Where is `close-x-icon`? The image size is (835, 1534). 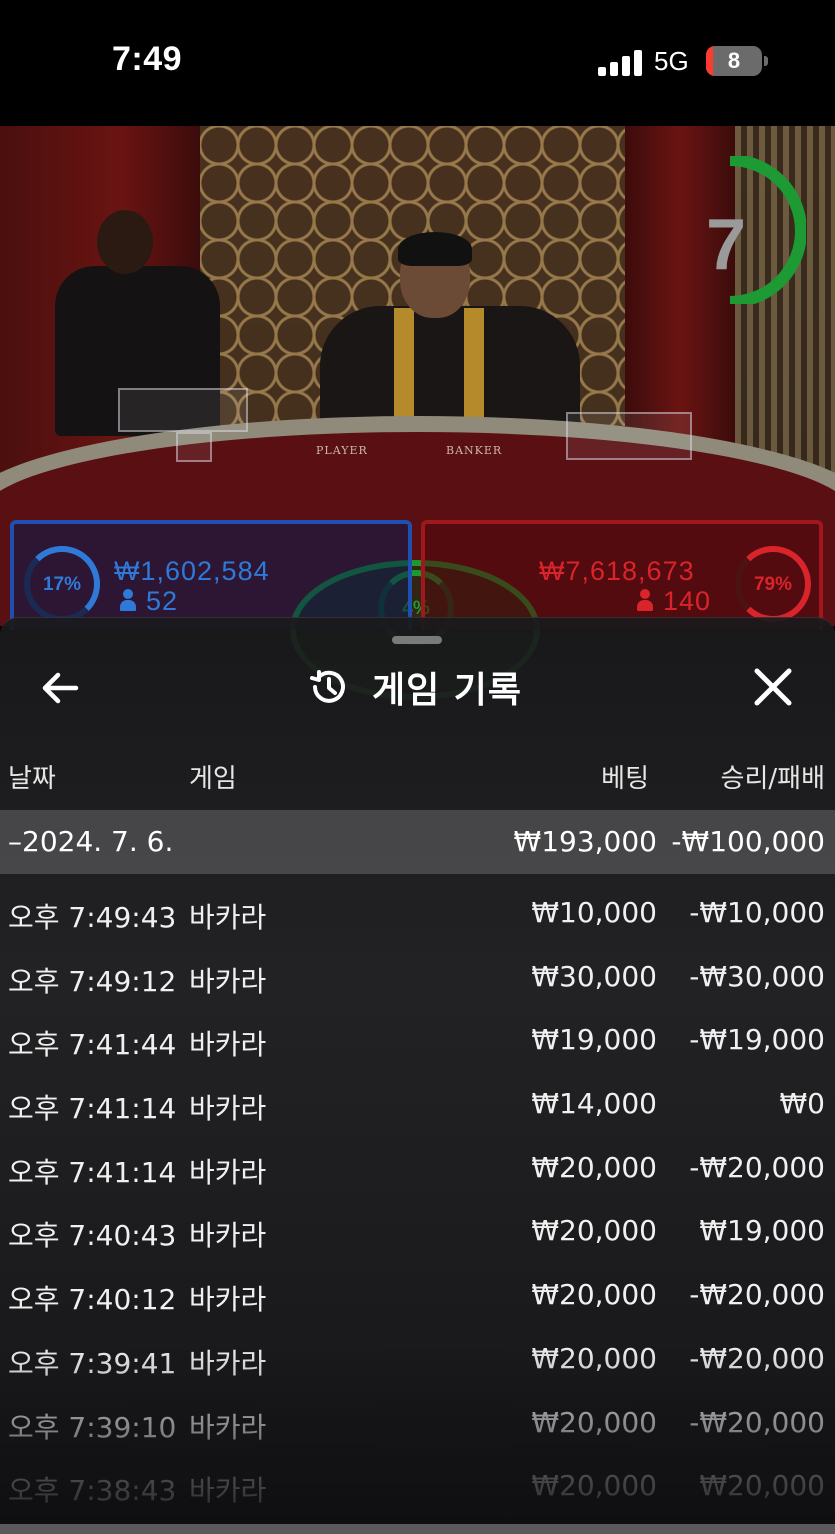
close-x-icon is located at coordinates (773, 687).